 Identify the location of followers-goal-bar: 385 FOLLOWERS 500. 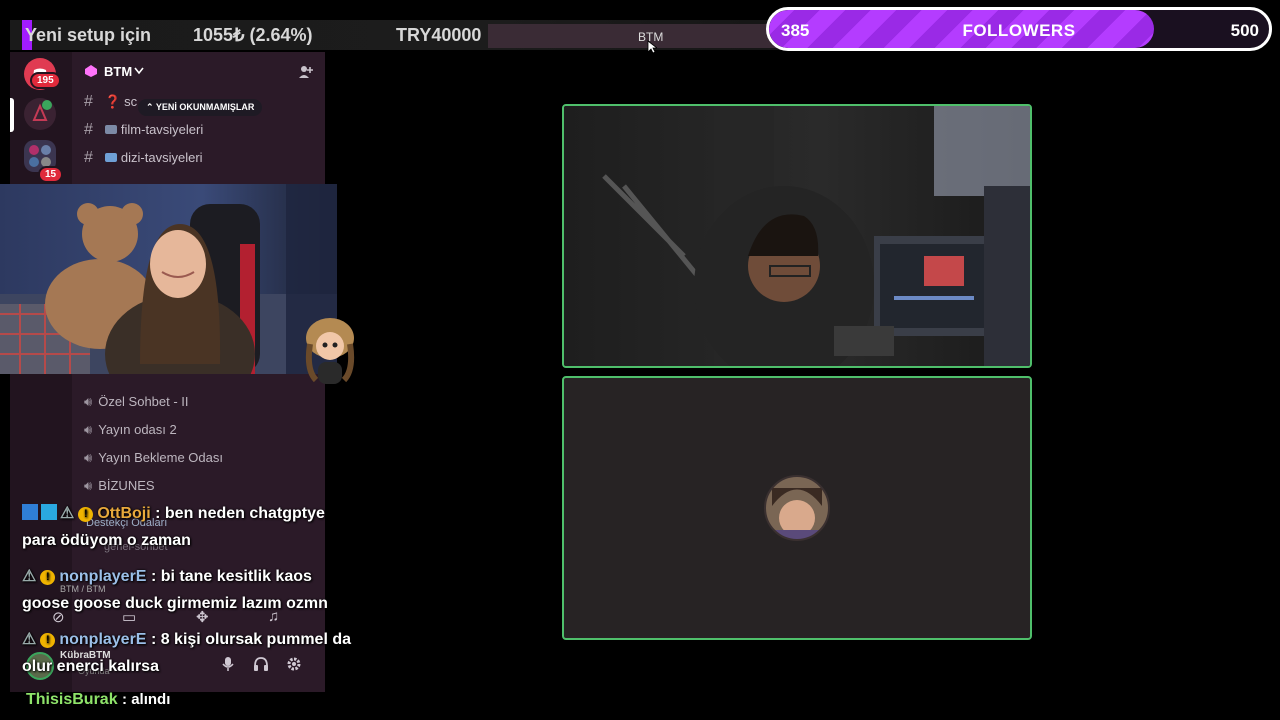
(1019, 29).